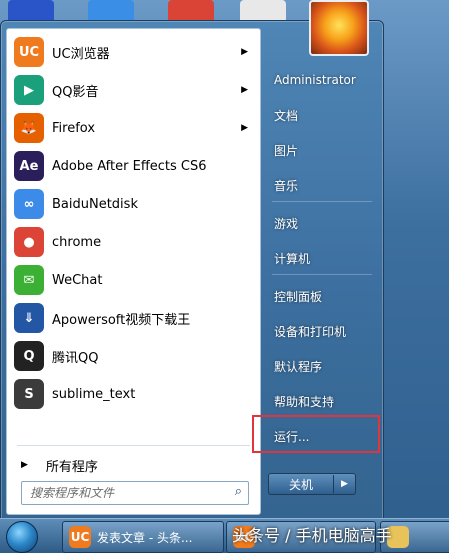 This screenshot has height=553, width=449. Describe the element at coordinates (74, 128) in the screenshot. I see `program-label: Firefox` at that location.